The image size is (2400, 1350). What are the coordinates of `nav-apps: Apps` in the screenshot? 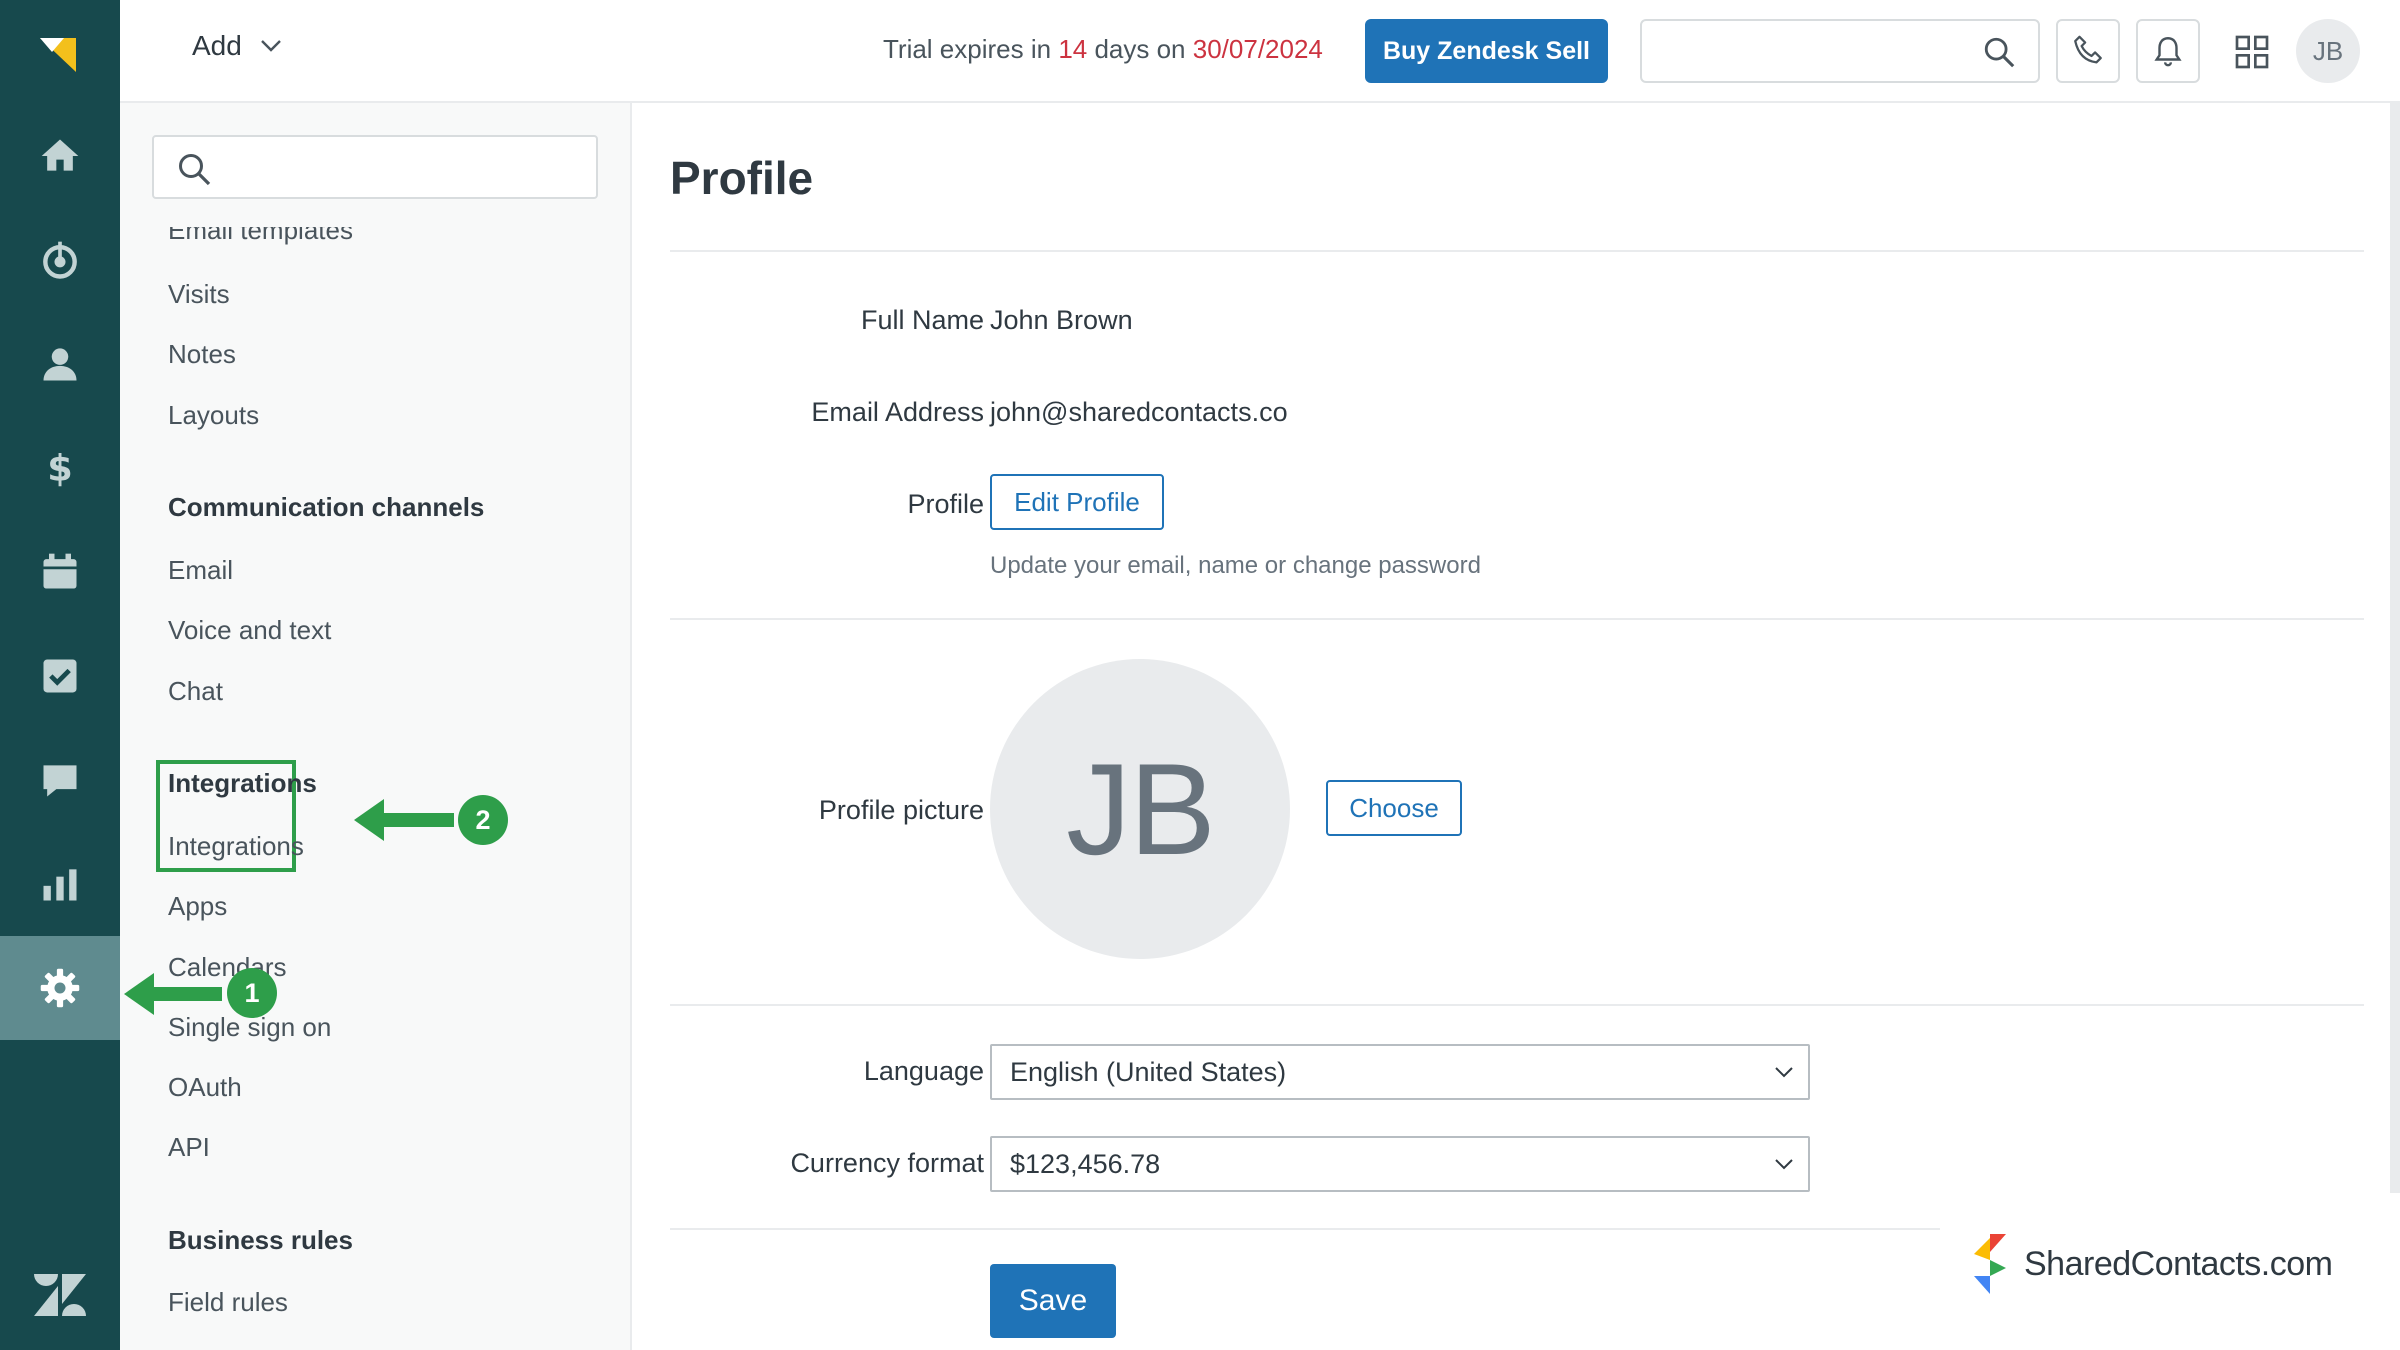 It's located at (197, 906).